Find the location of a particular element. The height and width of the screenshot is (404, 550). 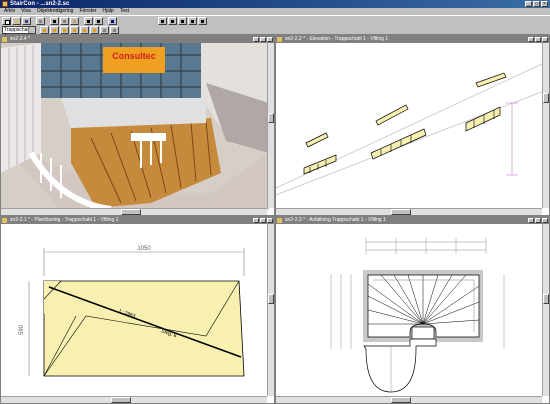

menu-test: Test is located at coordinates (124, 11).